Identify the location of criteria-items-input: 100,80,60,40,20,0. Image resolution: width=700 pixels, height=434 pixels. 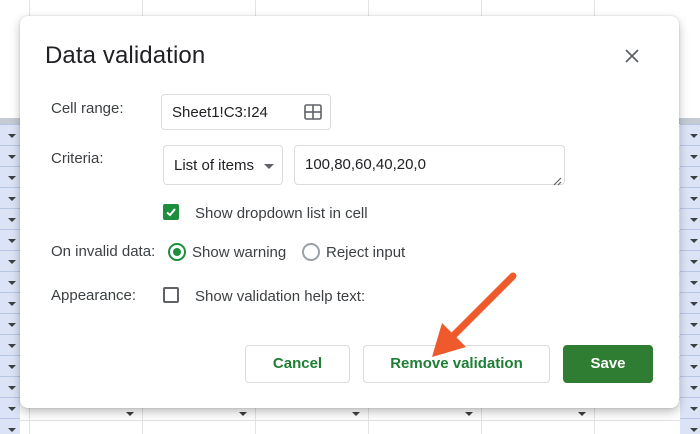
(429, 165).